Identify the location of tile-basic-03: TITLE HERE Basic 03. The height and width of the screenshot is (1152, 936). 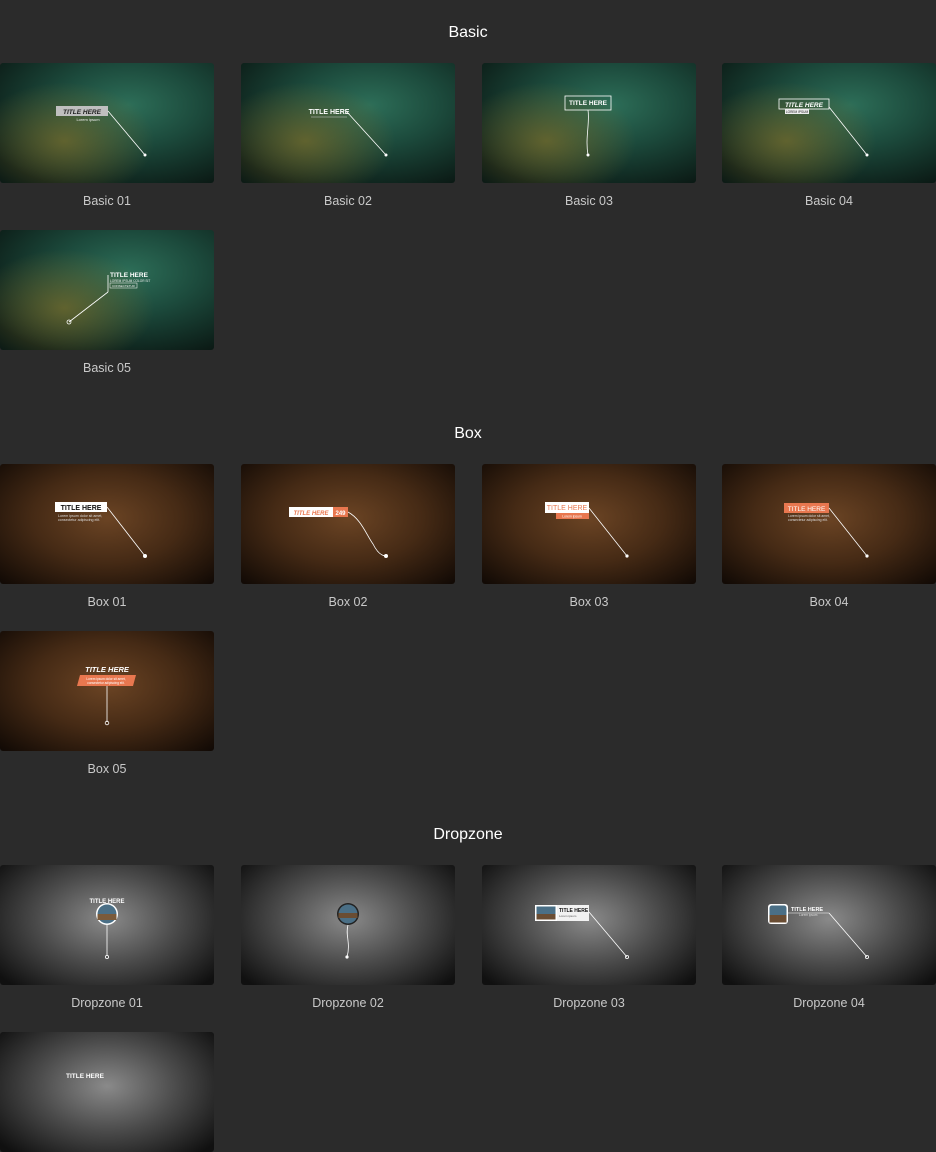
(589, 135).